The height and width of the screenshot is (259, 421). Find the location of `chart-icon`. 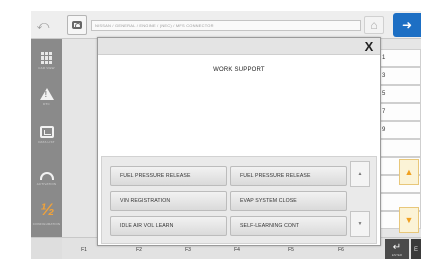

chart-icon is located at coordinates (46, 132).